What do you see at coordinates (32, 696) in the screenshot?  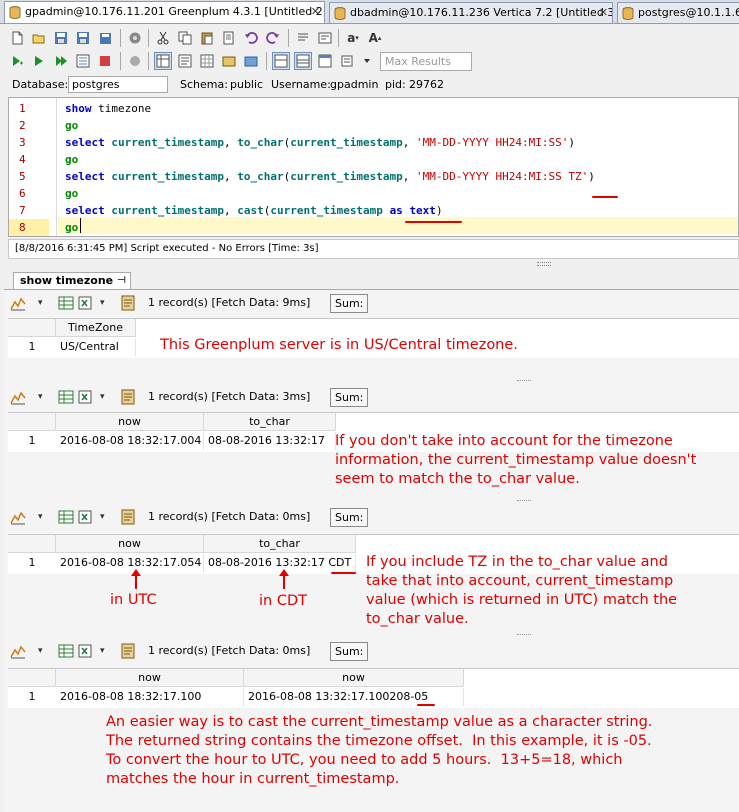 I see `row-number: 1` at bounding box center [32, 696].